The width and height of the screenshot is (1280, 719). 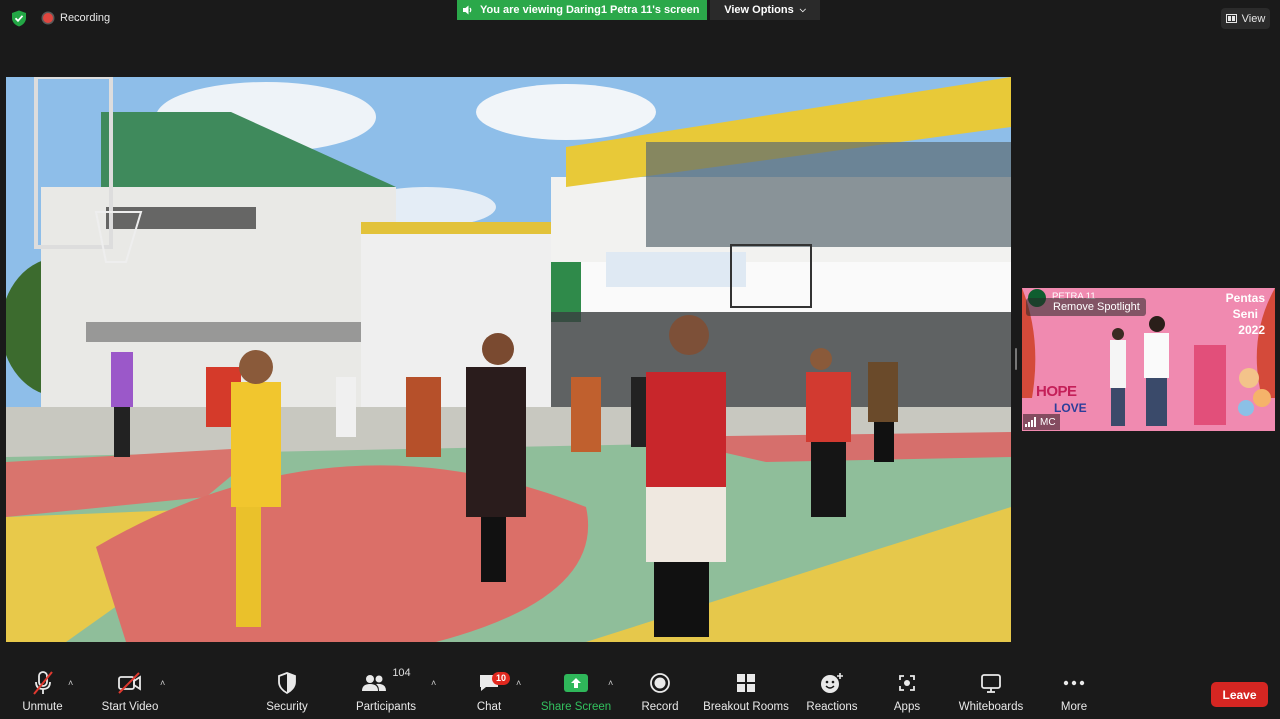 I want to click on reactions-button: Reactions, so click(x=832, y=690).